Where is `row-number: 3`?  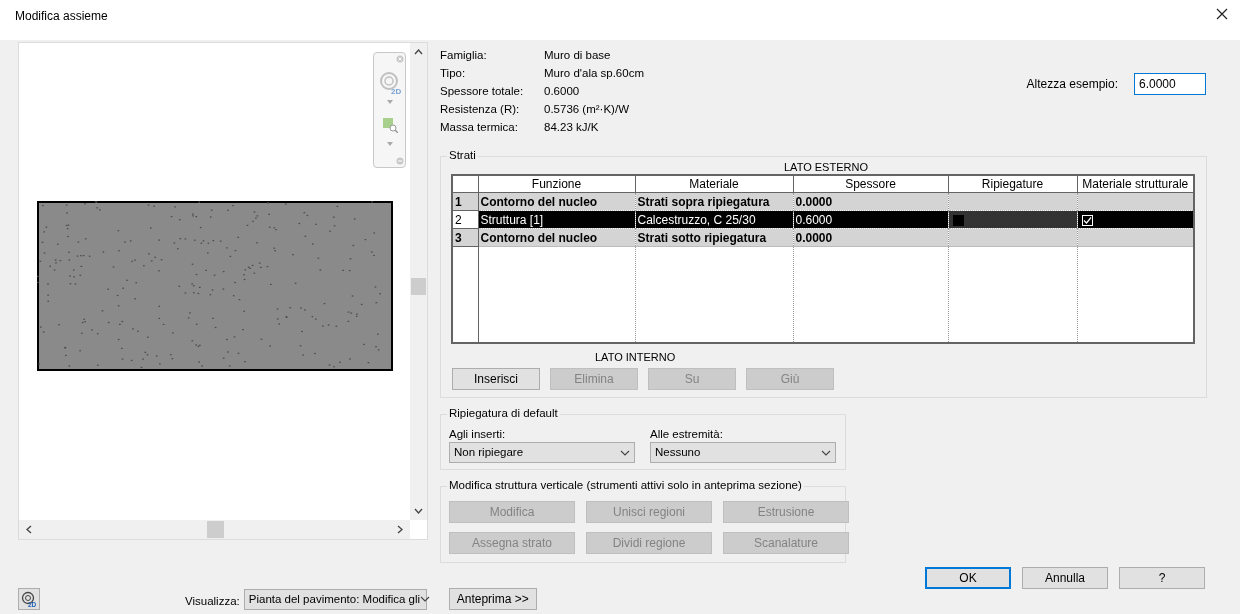 row-number: 3 is located at coordinates (465, 237).